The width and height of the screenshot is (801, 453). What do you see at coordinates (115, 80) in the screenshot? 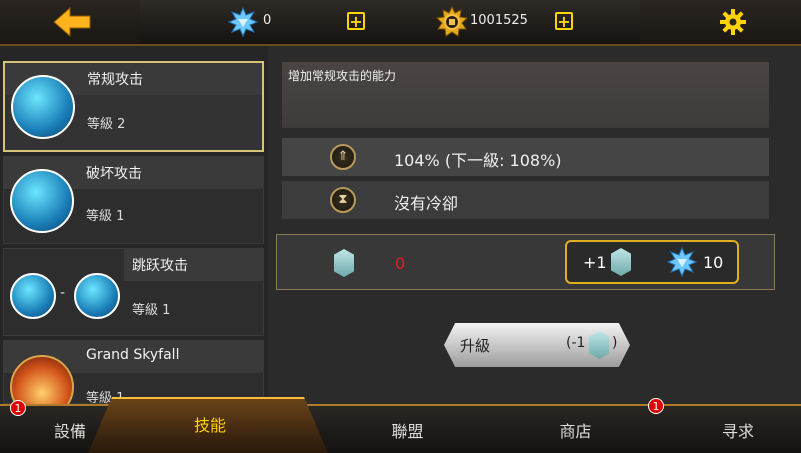
I see `skill-name: 常规攻击` at bounding box center [115, 80].